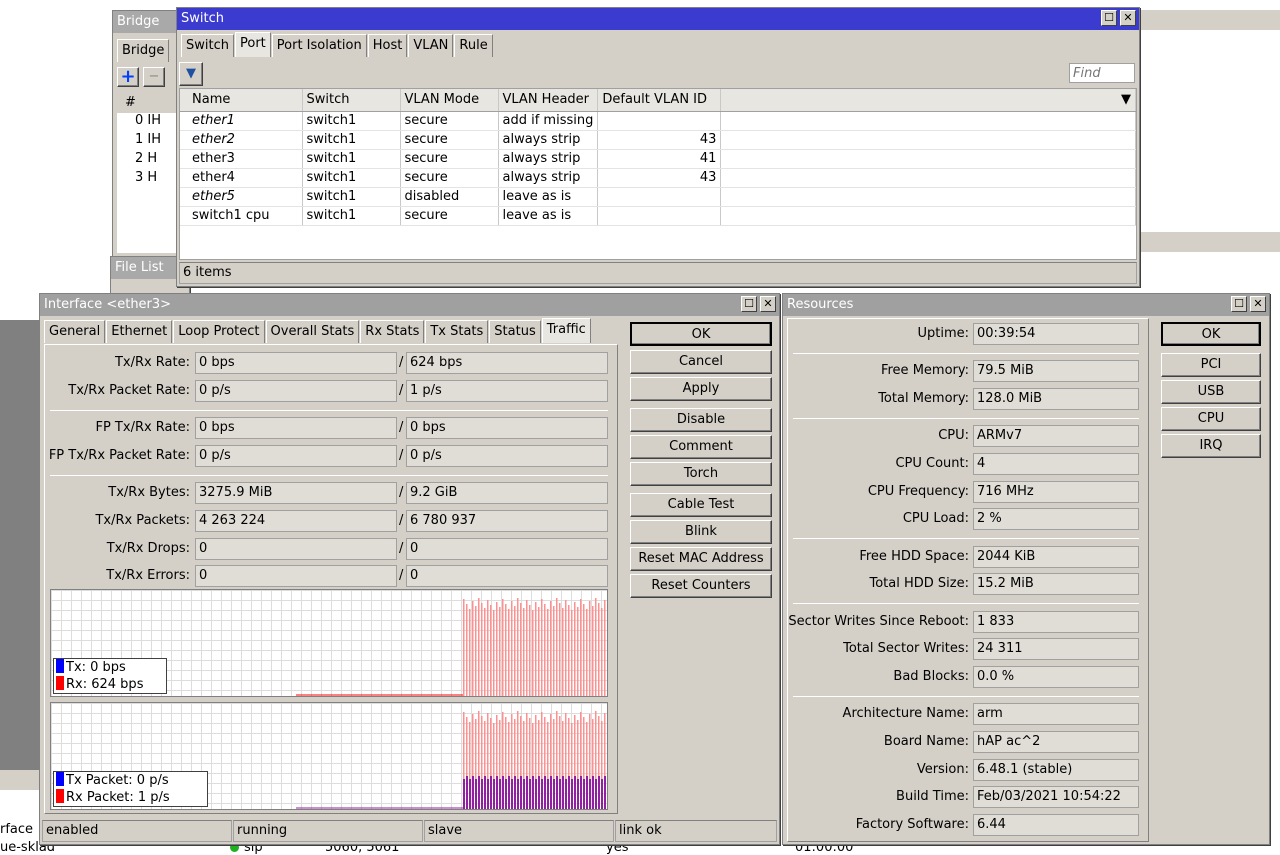 The width and height of the screenshot is (1280, 855). Describe the element at coordinates (142, 427) in the screenshot. I see `stat-label: FP Tx/Rx Rate:` at that location.